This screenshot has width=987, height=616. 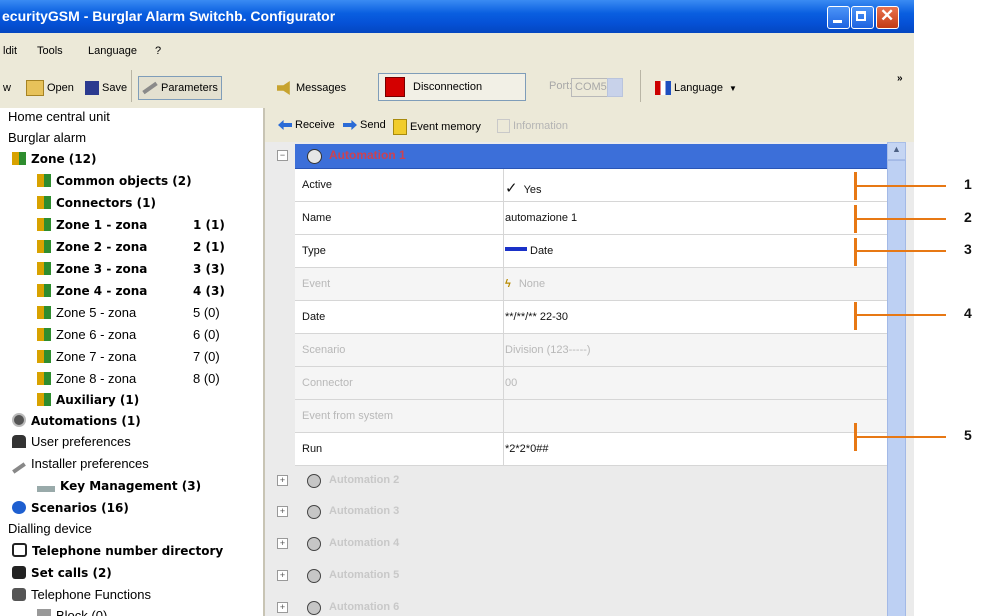 I want to click on tree-item-telephone-number-directory: Telephone number directory, so click(x=117, y=551).